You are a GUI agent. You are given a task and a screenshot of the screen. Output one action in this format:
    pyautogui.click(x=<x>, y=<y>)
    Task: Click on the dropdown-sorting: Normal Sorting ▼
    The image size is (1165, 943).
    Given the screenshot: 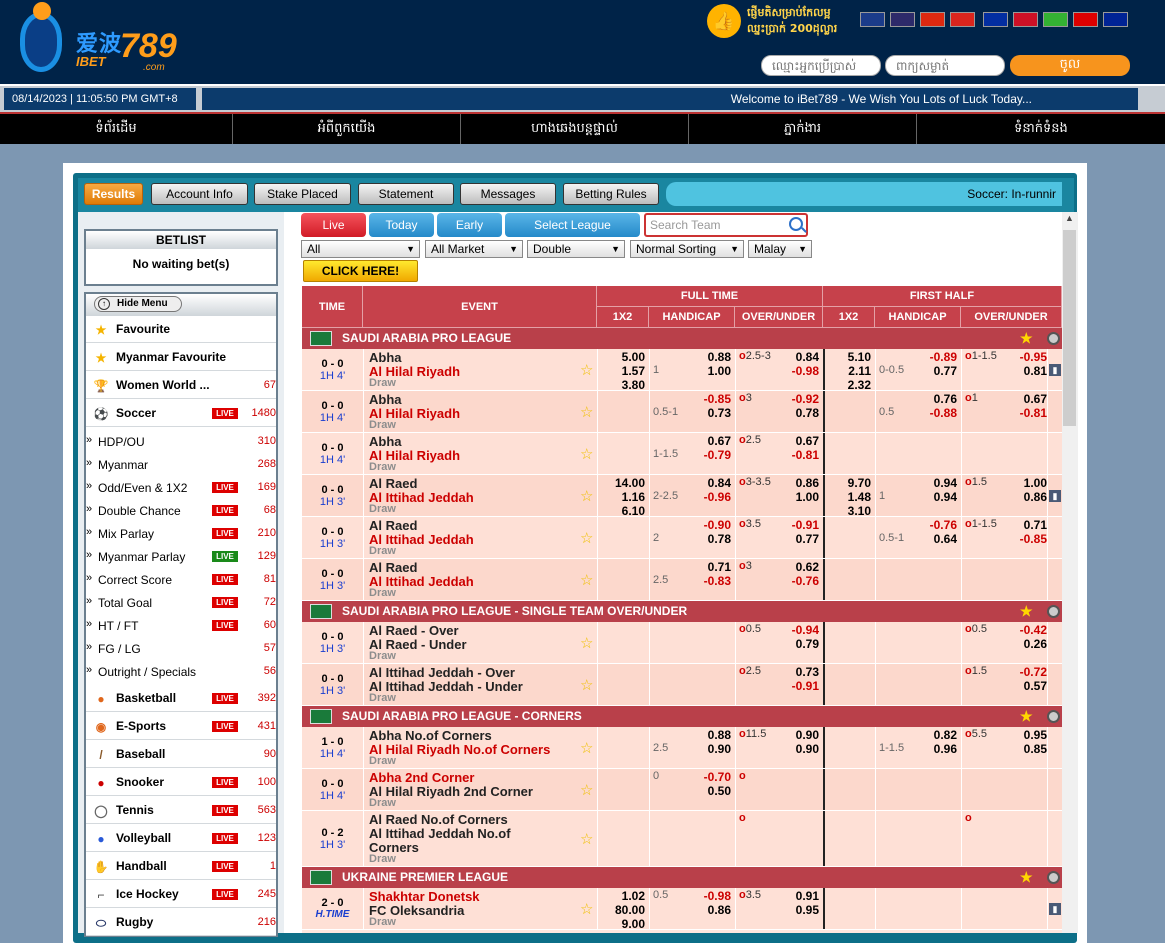 What is the action you would take?
    pyautogui.click(x=687, y=249)
    